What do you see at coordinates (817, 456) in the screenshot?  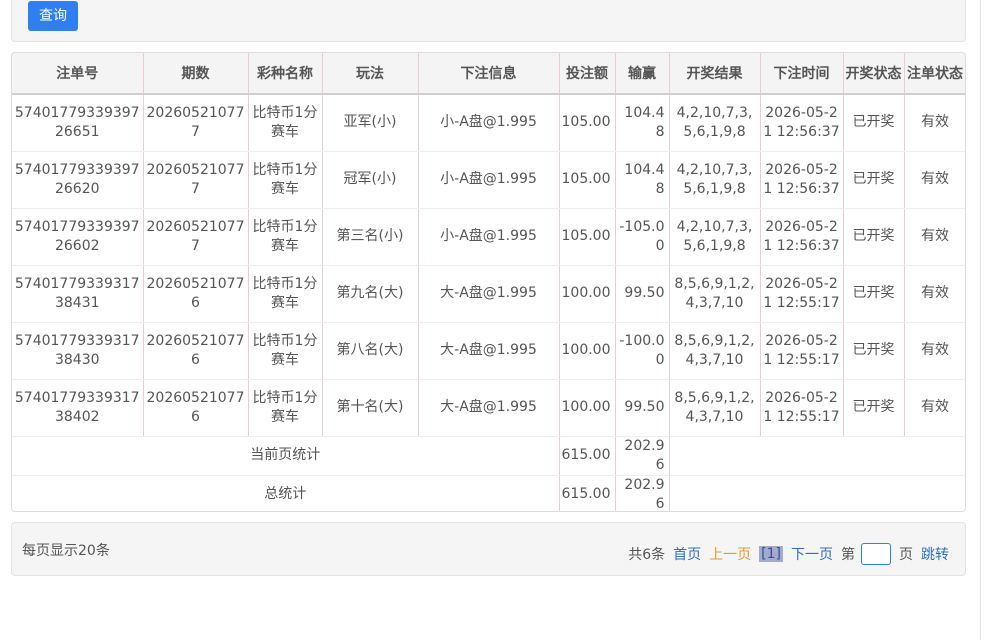 I see `page-summary-empty` at bounding box center [817, 456].